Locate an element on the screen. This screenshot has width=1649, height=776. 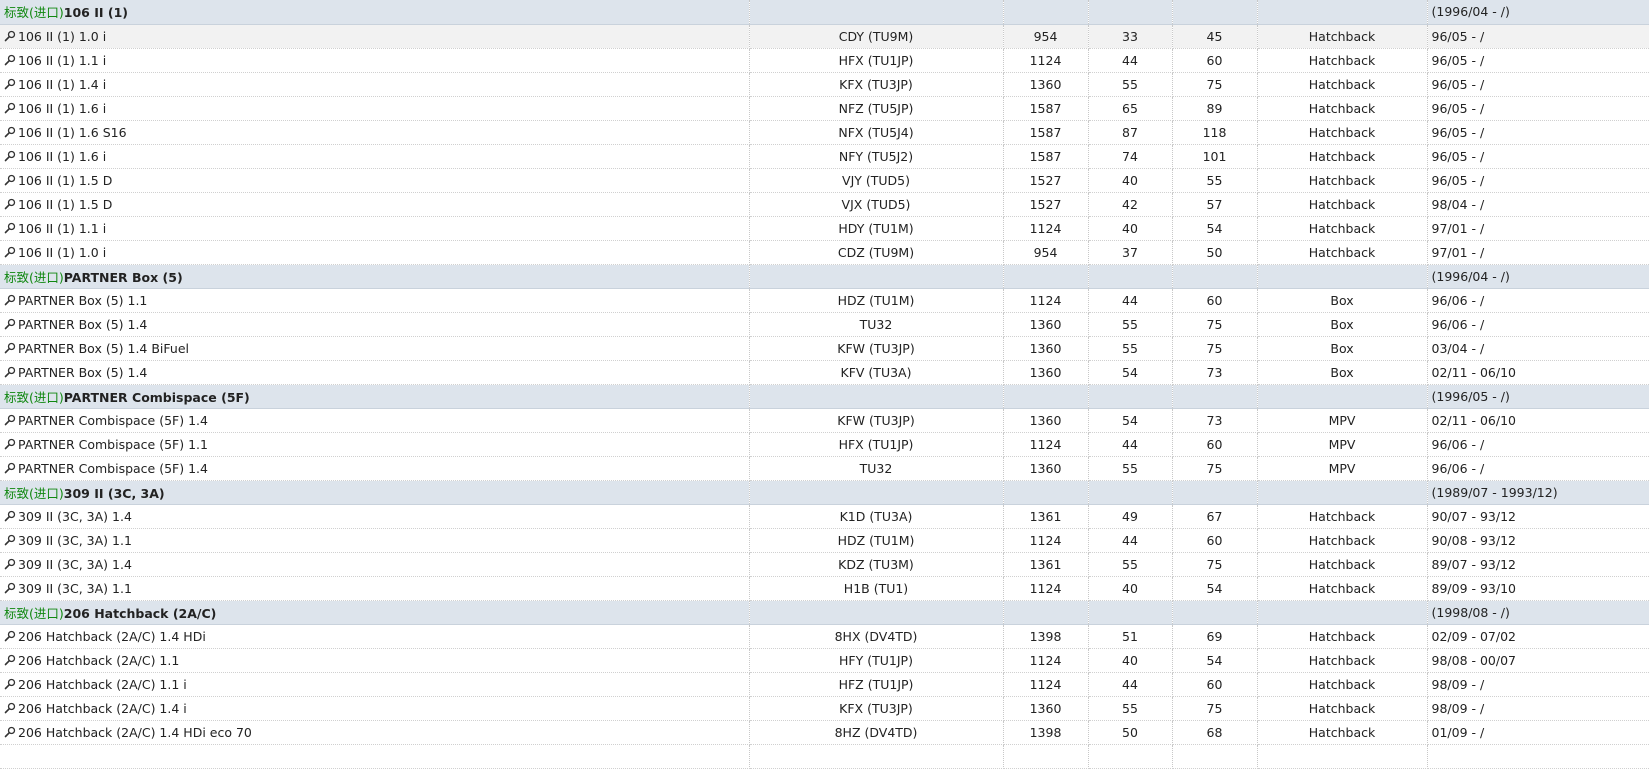
vehicle-row is located at coordinates (824, 756).